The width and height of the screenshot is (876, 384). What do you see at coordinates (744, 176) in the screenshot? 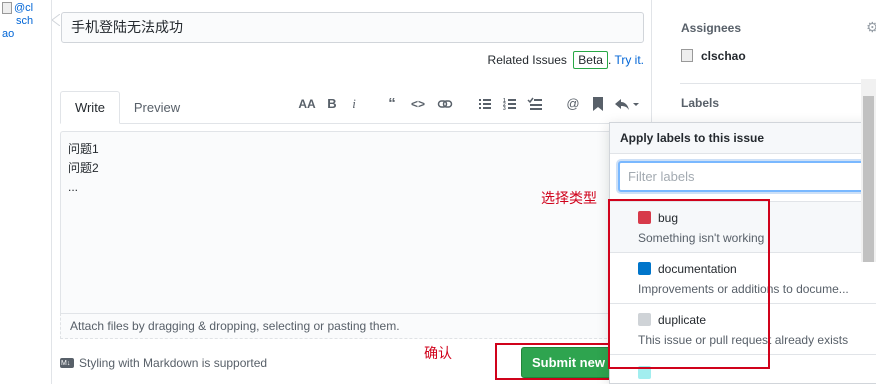
I see `filter-labels-input: Filter labels` at bounding box center [744, 176].